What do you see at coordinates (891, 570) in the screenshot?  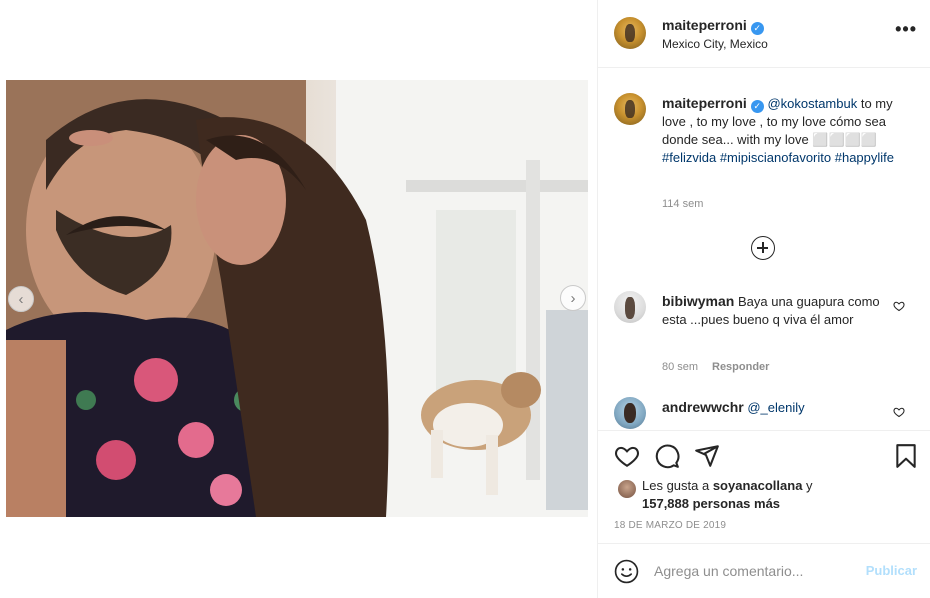 I see `publish-button: Publicar` at bounding box center [891, 570].